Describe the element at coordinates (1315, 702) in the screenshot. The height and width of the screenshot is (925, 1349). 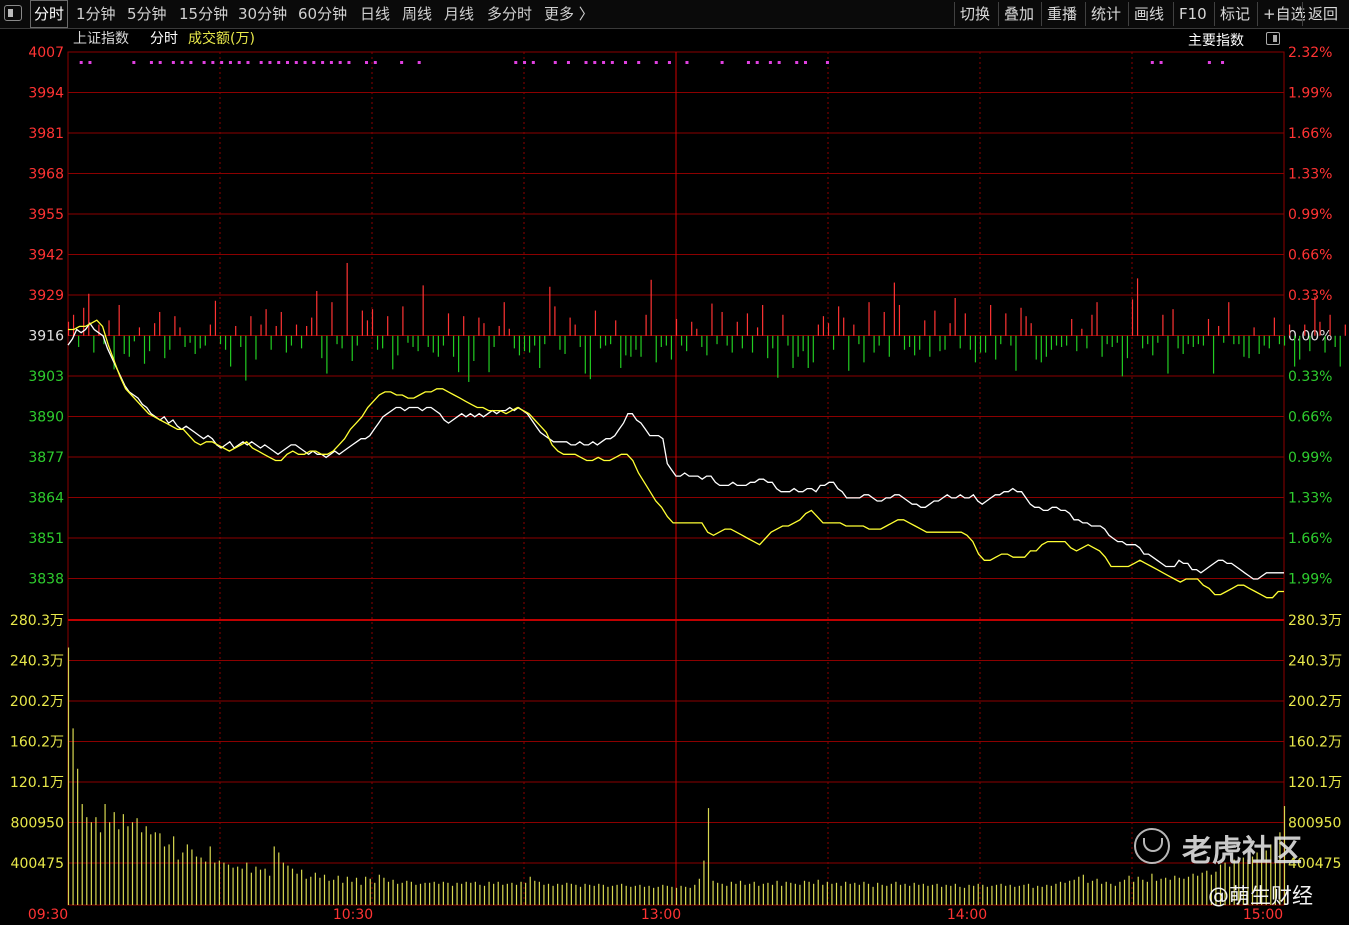
I see `volume-tick-label-right: 200.2万` at that location.